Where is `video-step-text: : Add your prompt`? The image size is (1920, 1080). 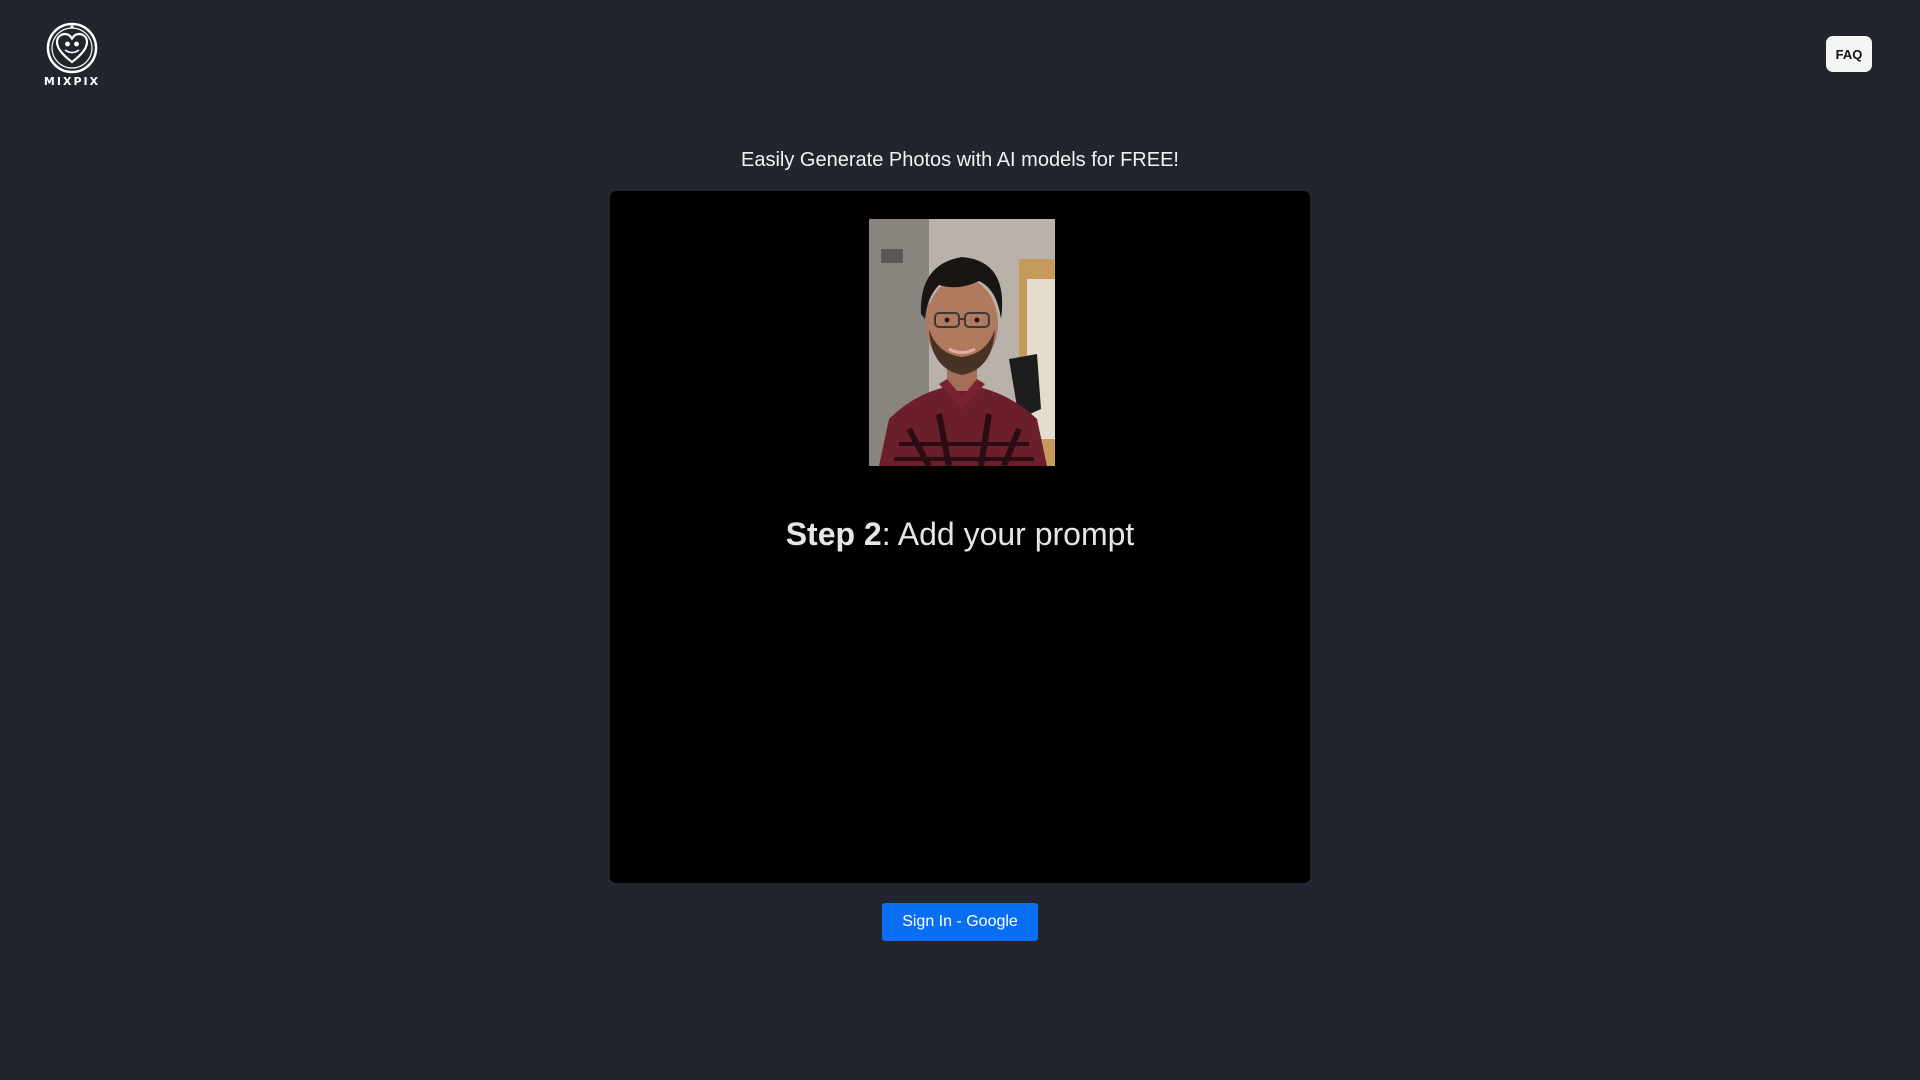
video-step-text: : Add your prompt is located at coordinates (1008, 534).